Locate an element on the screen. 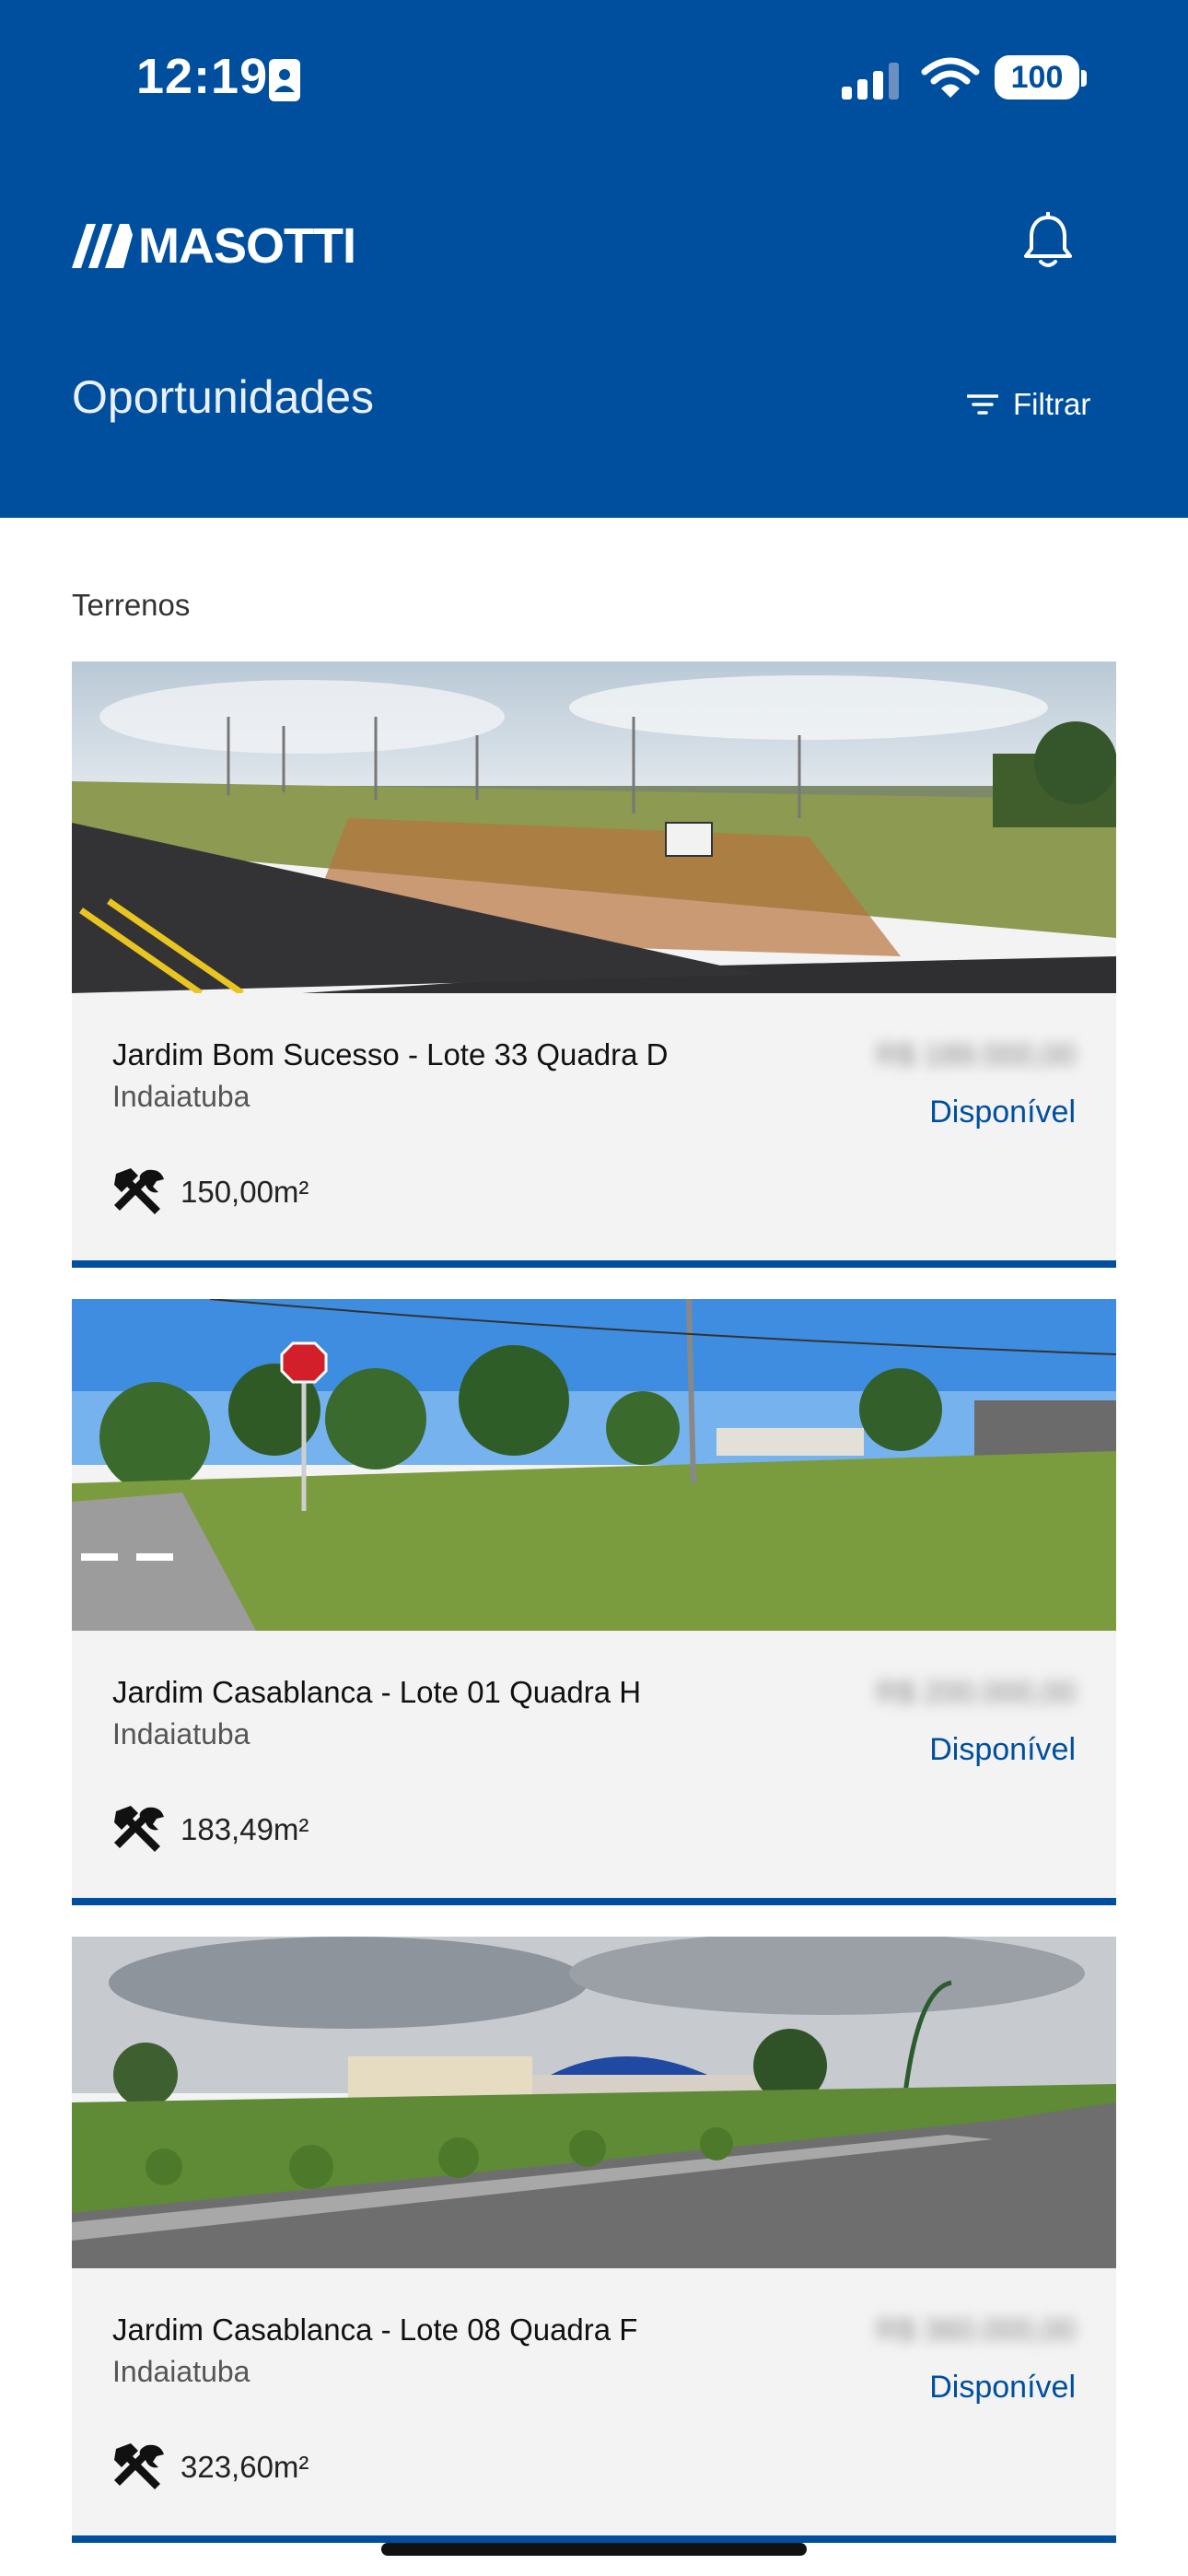 Image resolution: width=1188 pixels, height=2576 pixels. signal-icon is located at coordinates (870, 81).